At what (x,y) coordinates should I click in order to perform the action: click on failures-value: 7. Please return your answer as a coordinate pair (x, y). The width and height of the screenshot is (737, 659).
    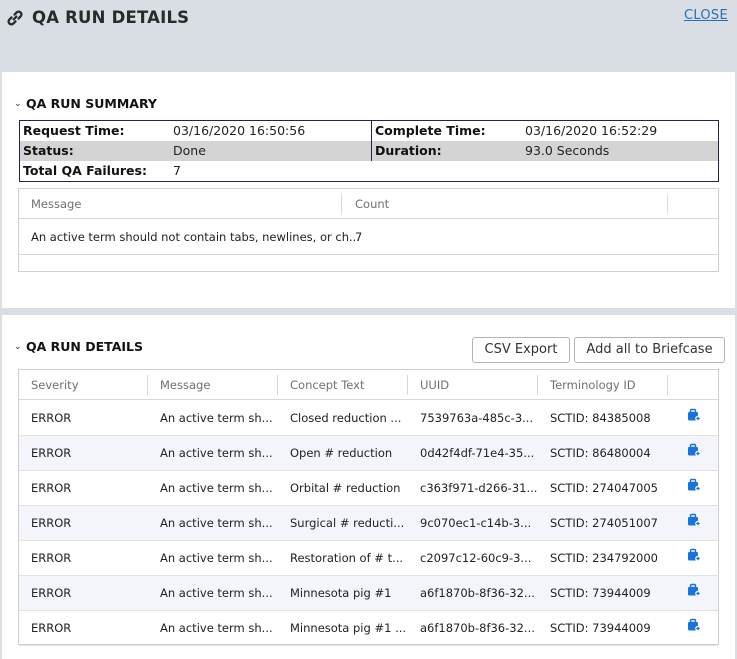
    Looking at the image, I should click on (177, 170).